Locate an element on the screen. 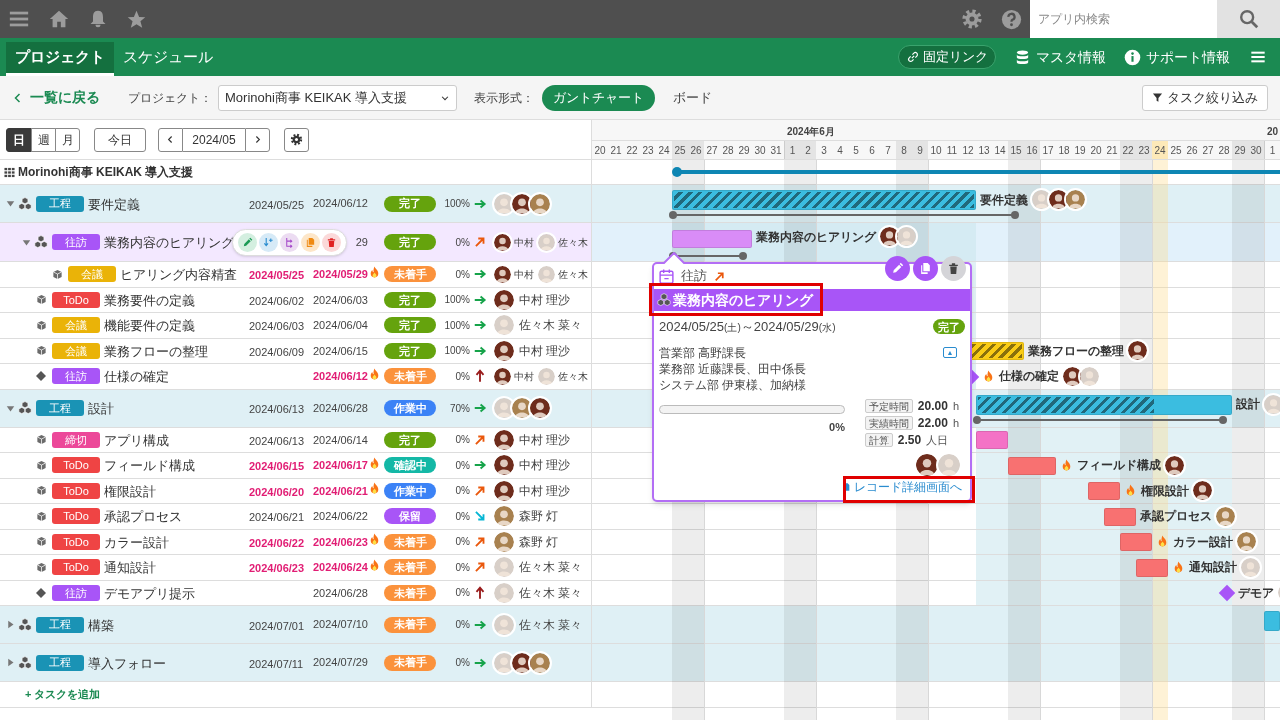 Image resolution: width=1280 pixels, height=720 pixels. stat-label: 実績時間 is located at coordinates (888, 423).